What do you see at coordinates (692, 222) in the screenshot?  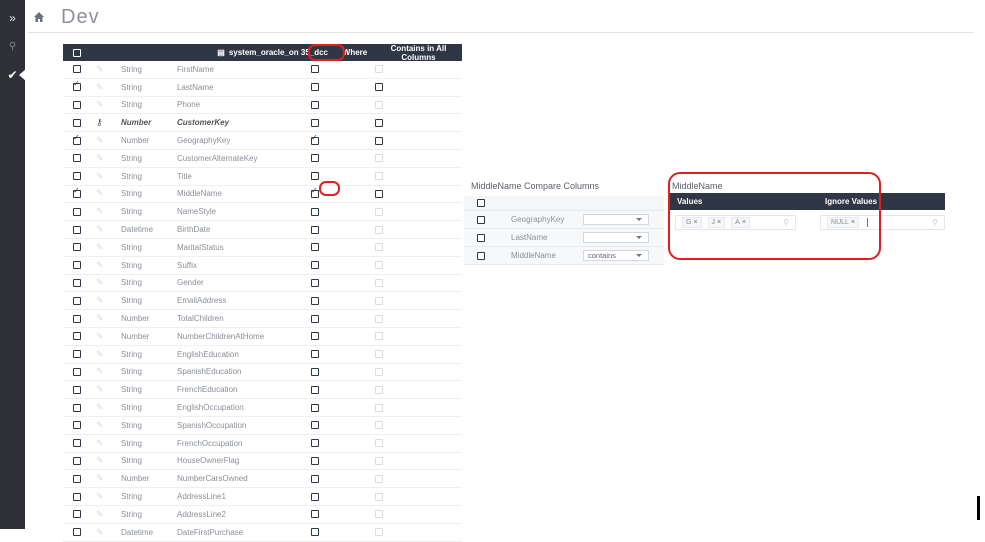 I see `value-tag: G ×` at bounding box center [692, 222].